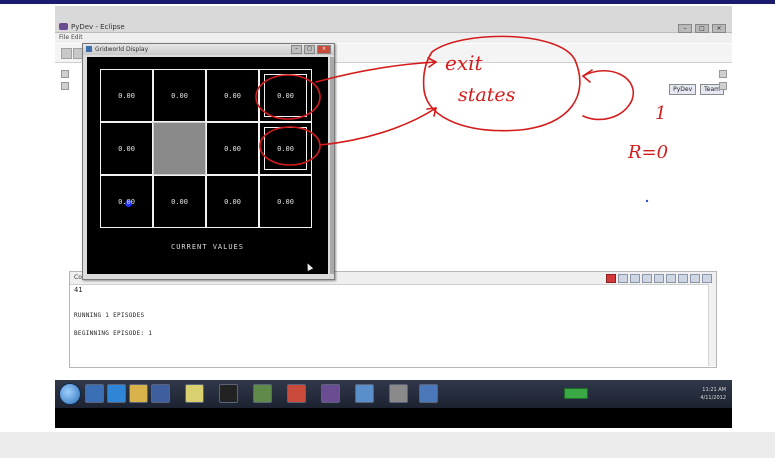 The width and height of the screenshot is (775, 458). What do you see at coordinates (113, 333) in the screenshot?
I see `console-line: BEGINNING EPISODE: 1` at bounding box center [113, 333].